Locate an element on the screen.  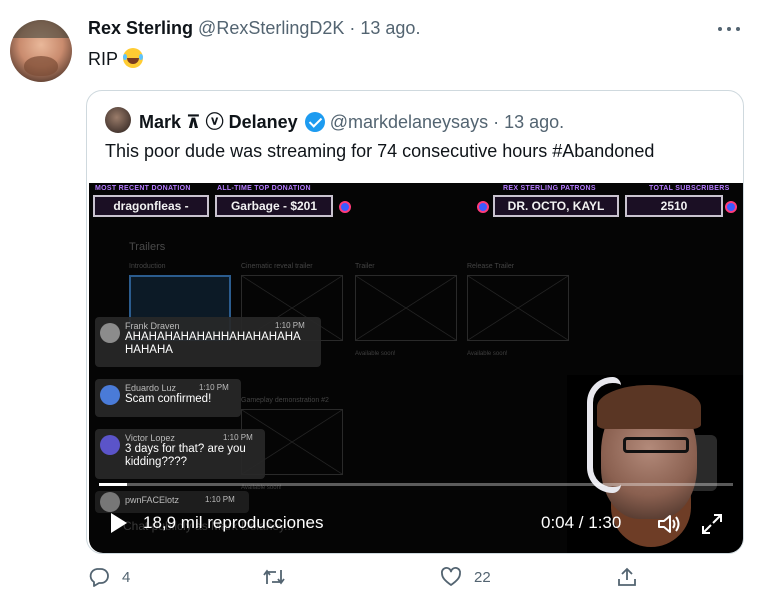
quoted-author-handle: @markdelaneysays is located at coordinates (409, 122).